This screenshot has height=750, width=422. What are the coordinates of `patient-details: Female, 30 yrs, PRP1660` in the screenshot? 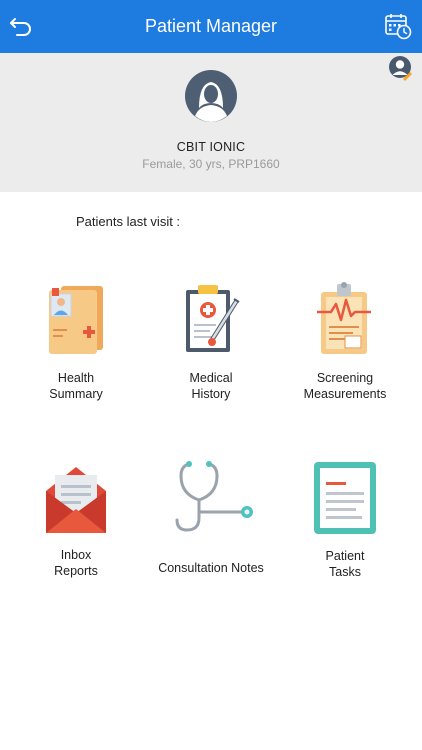 It's located at (211, 164).